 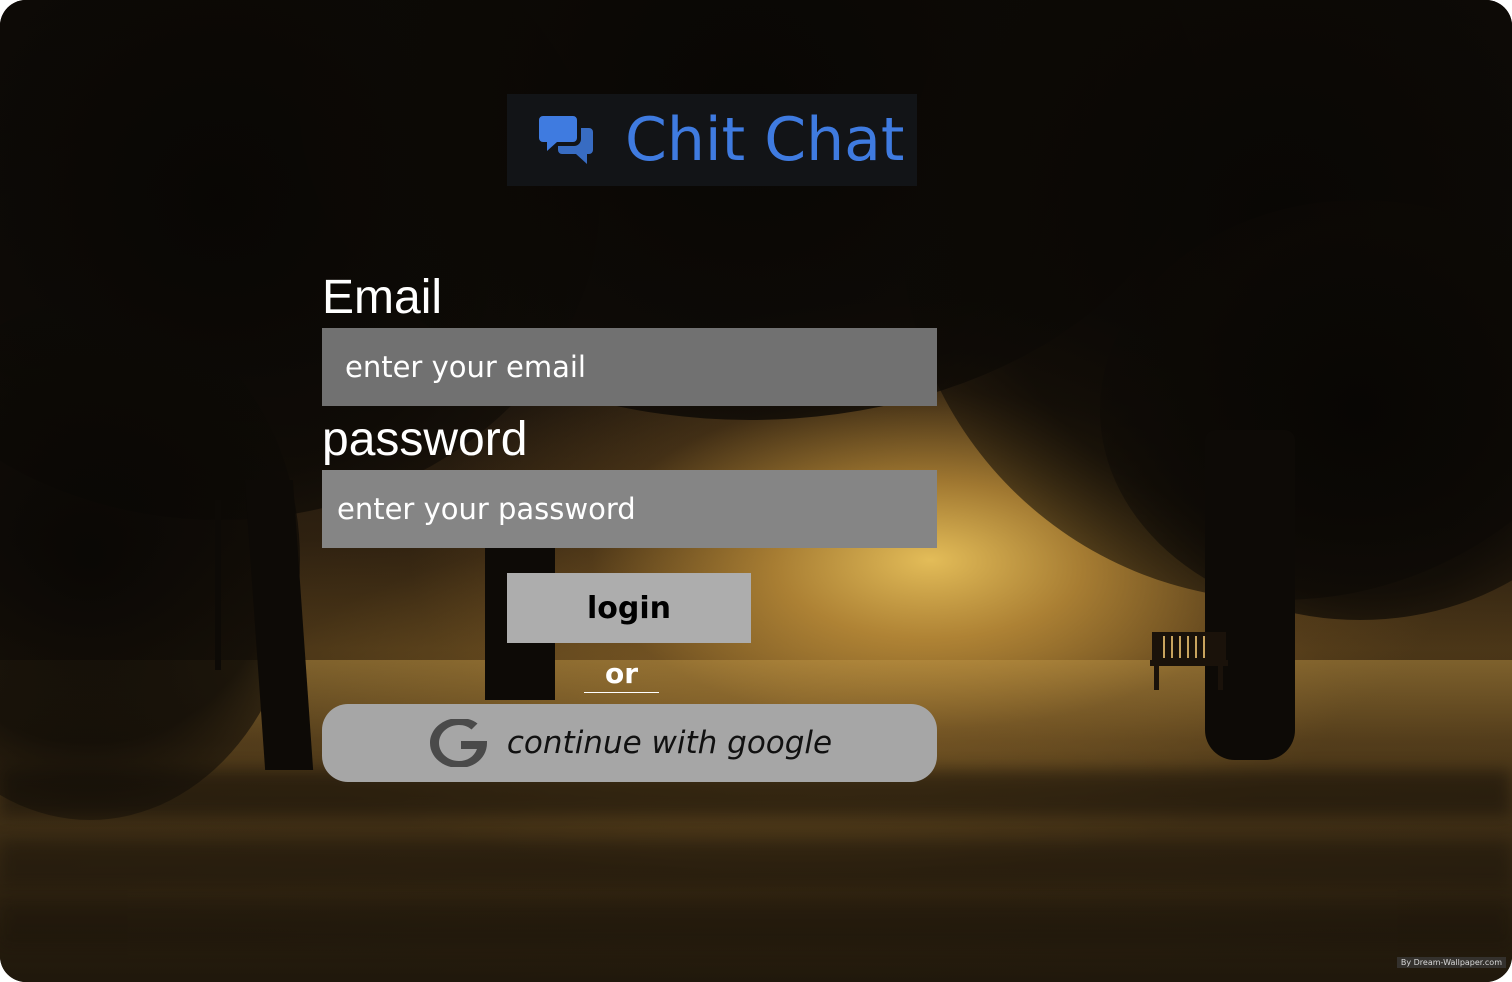 I want to click on login-button: login, so click(x=629, y=608).